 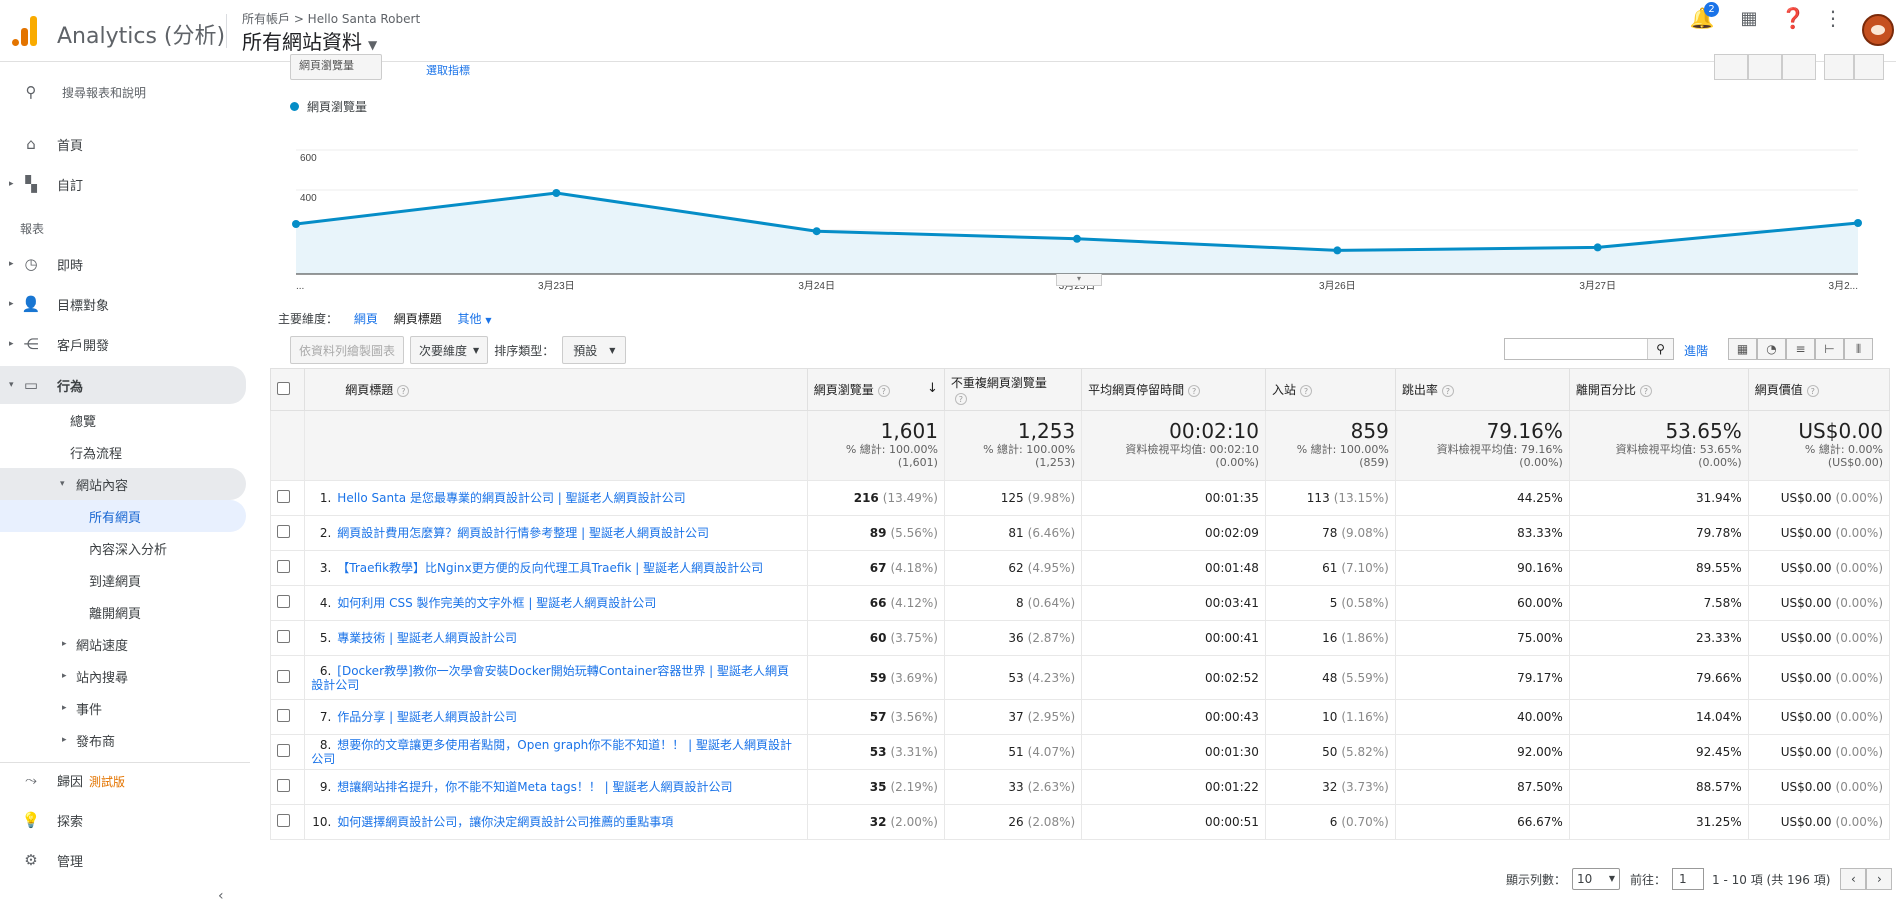 I want to click on table-search-input: ⚲, so click(x=1589, y=349).